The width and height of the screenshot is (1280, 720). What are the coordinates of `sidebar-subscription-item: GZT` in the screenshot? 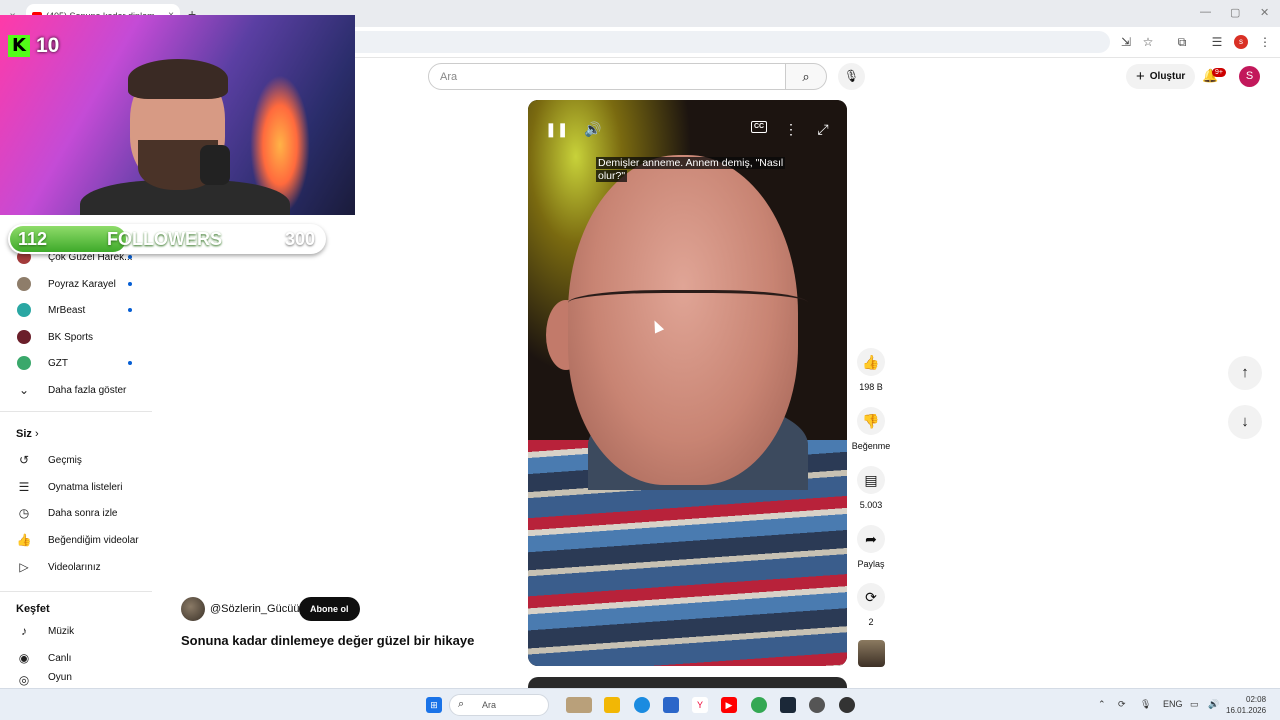 It's located at (76, 363).